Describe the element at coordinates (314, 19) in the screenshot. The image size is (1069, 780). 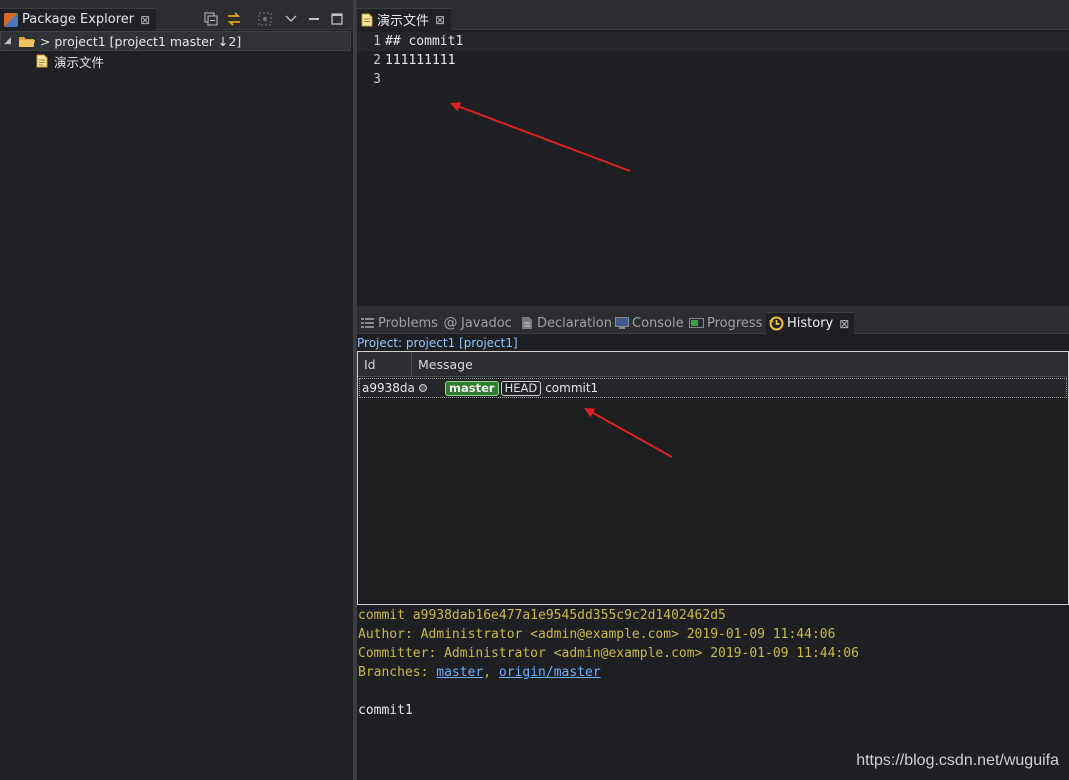
I see `minimize-icon` at that location.